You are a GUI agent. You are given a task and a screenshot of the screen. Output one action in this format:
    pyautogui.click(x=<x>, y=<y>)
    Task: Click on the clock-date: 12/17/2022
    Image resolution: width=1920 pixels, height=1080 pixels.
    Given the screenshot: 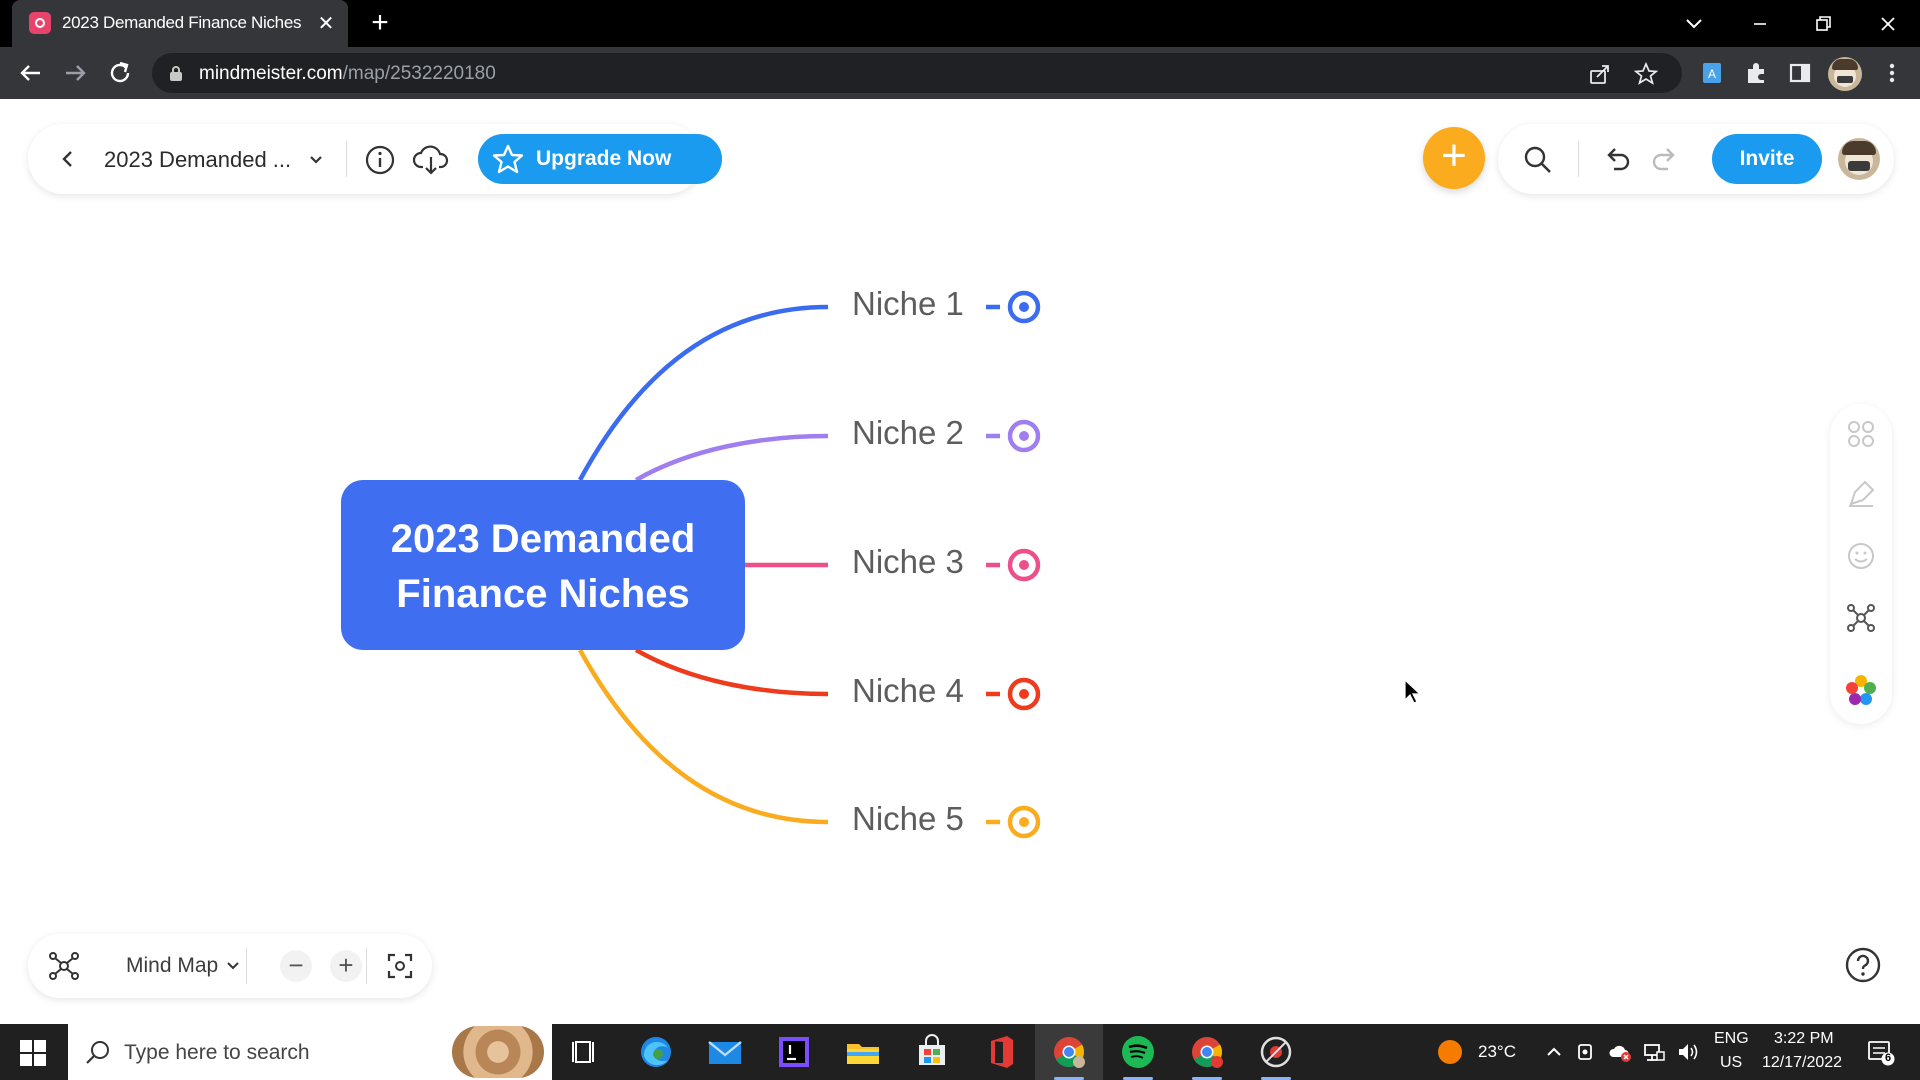 What is the action you would take?
    pyautogui.click(x=1802, y=1063)
    